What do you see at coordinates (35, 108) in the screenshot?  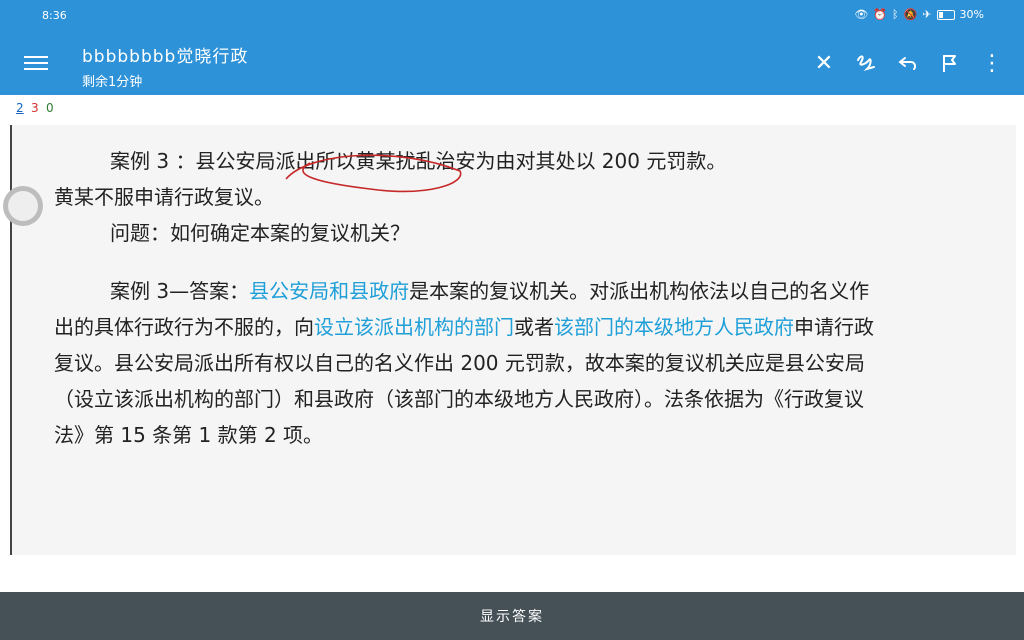 I see `count-red: 3` at bounding box center [35, 108].